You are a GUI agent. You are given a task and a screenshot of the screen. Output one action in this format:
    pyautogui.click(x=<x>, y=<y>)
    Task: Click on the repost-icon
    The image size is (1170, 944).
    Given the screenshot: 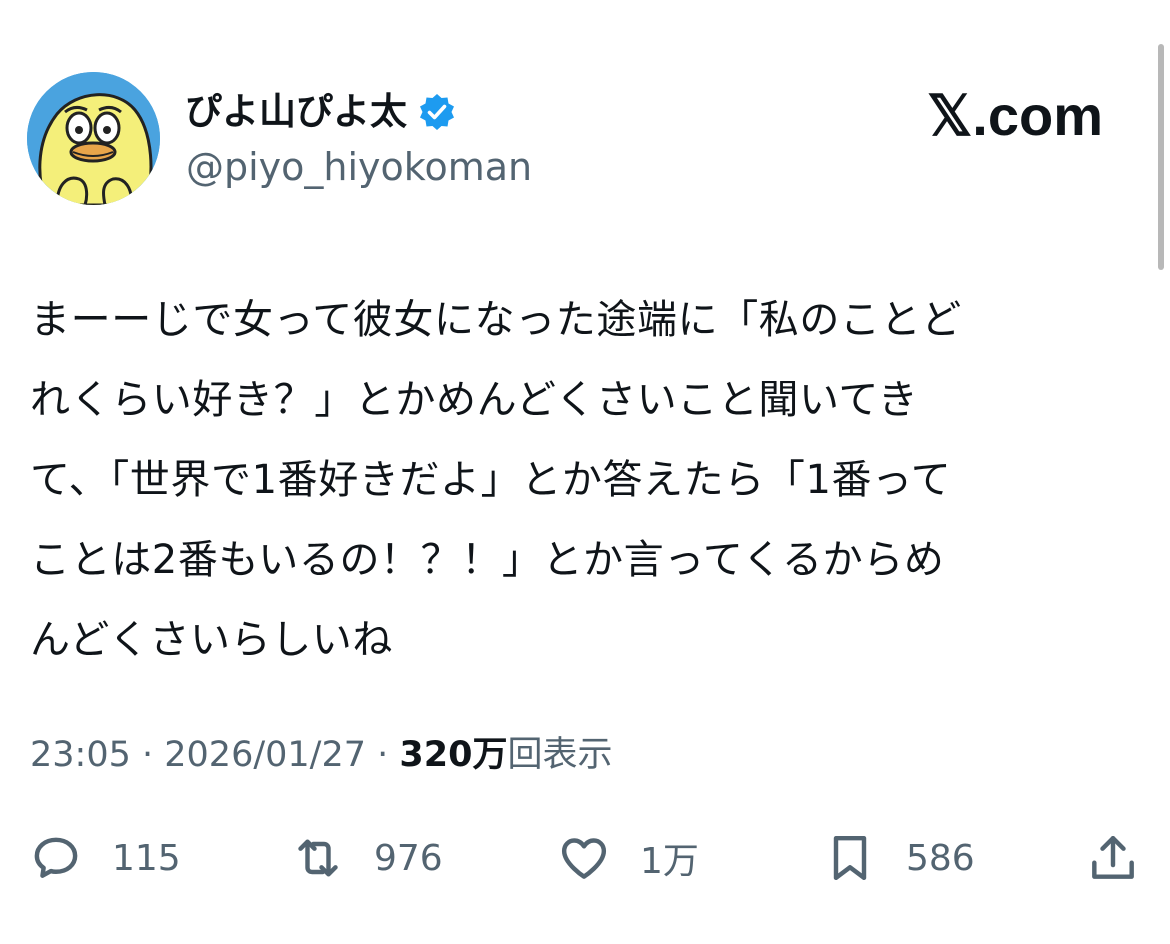 What is the action you would take?
    pyautogui.click(x=318, y=858)
    